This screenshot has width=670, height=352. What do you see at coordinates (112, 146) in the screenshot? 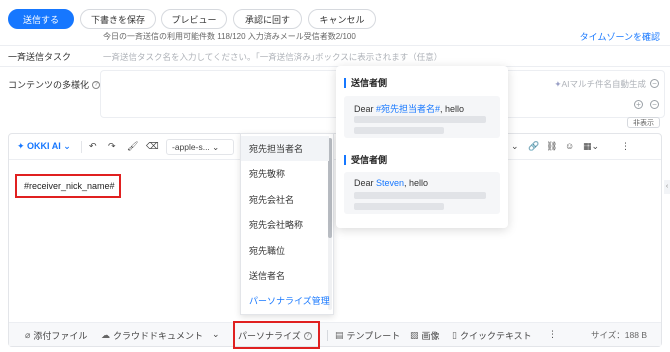
I see `redo-icon: ↷` at bounding box center [112, 146].